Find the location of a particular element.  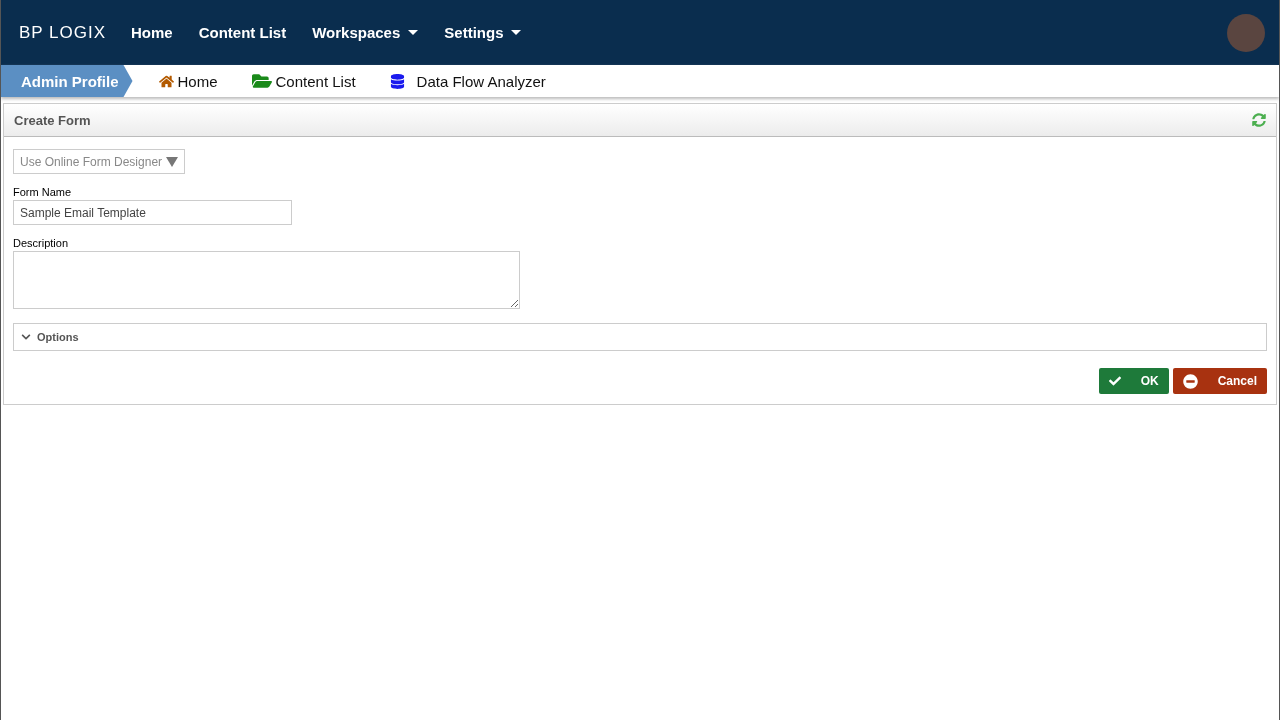

options-toggle: Options is located at coordinates (640, 337).